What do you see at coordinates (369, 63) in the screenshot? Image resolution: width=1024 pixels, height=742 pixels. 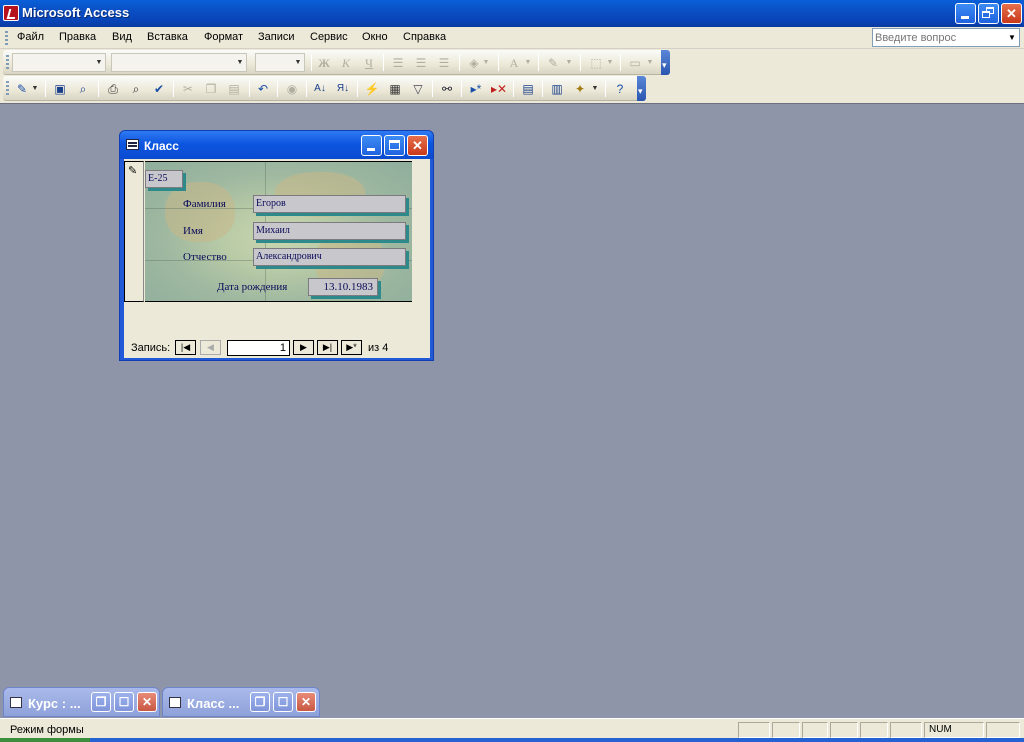 I see `underline-button: Ч` at bounding box center [369, 63].